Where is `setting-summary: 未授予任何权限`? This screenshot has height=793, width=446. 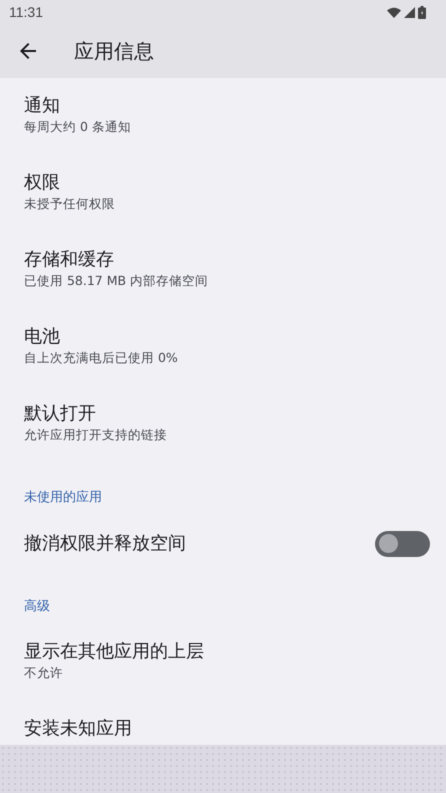
setting-summary: 未授予任何权限 is located at coordinates (69, 204).